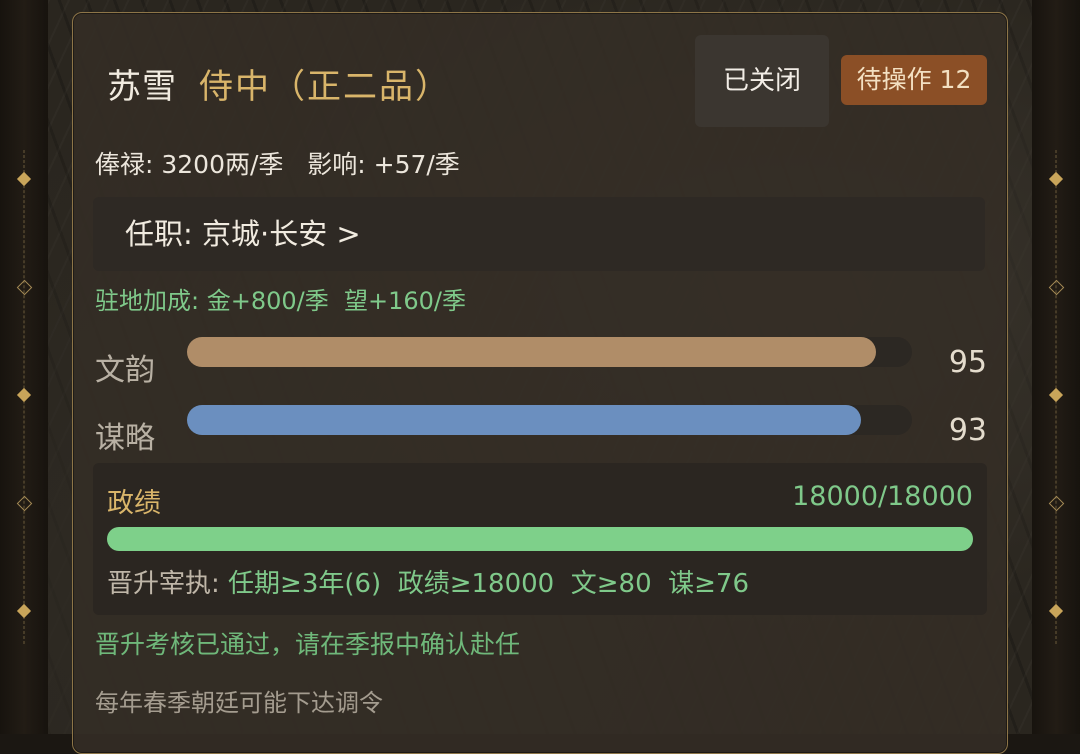  Describe the element at coordinates (967, 362) in the screenshot. I see `attr-value-literary: 95` at that location.